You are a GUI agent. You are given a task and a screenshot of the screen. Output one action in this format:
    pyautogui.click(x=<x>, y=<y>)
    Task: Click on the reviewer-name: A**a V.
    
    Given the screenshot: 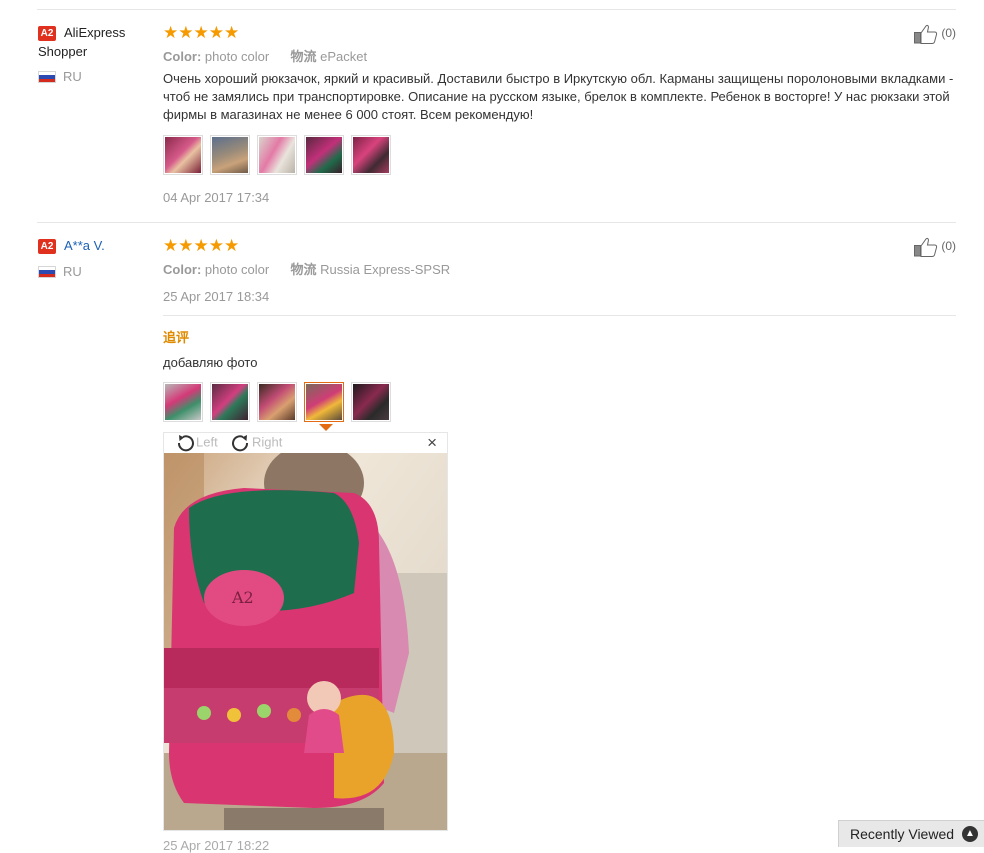 What is the action you would take?
    pyautogui.click(x=84, y=245)
    